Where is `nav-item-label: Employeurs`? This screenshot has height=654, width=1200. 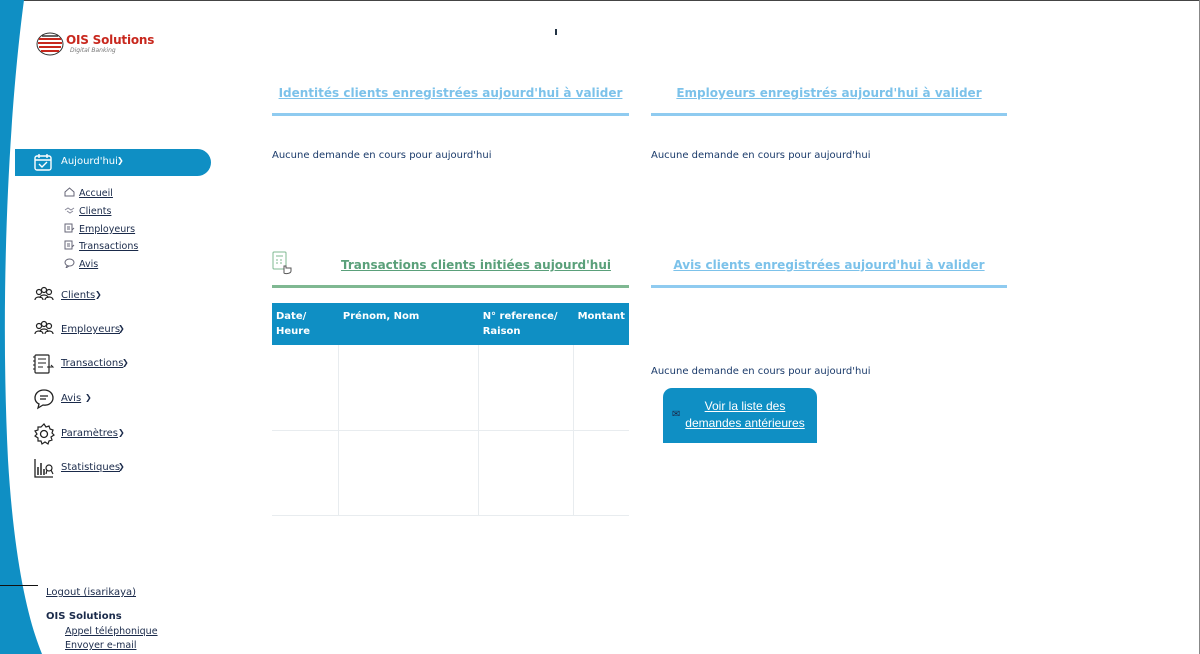
nav-item-label: Employeurs is located at coordinates (91, 329).